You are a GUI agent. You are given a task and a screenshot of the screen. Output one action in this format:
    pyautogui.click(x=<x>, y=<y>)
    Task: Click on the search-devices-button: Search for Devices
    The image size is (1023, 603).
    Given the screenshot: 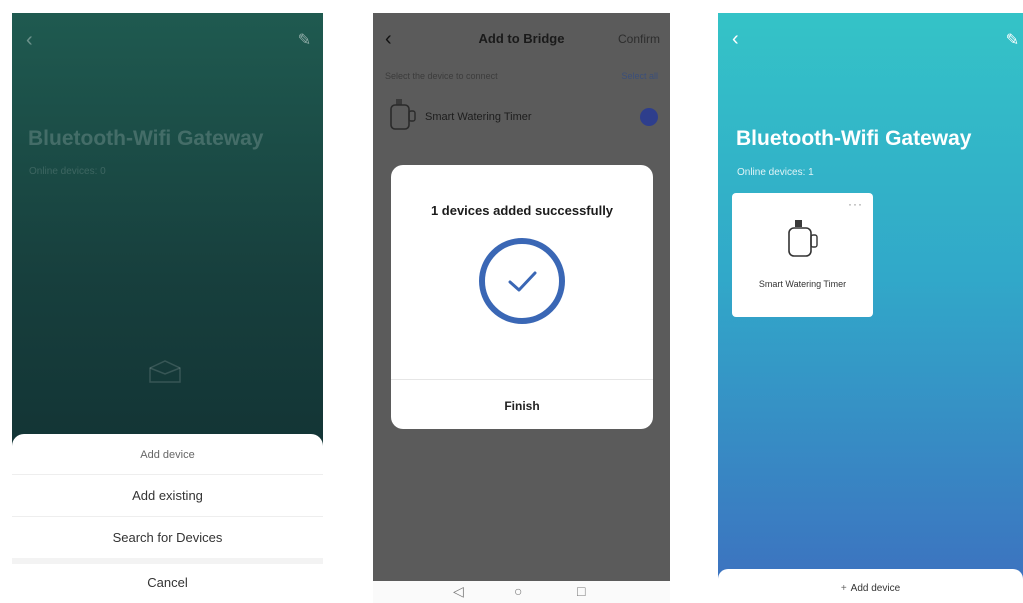 What is the action you would take?
    pyautogui.click(x=167, y=537)
    